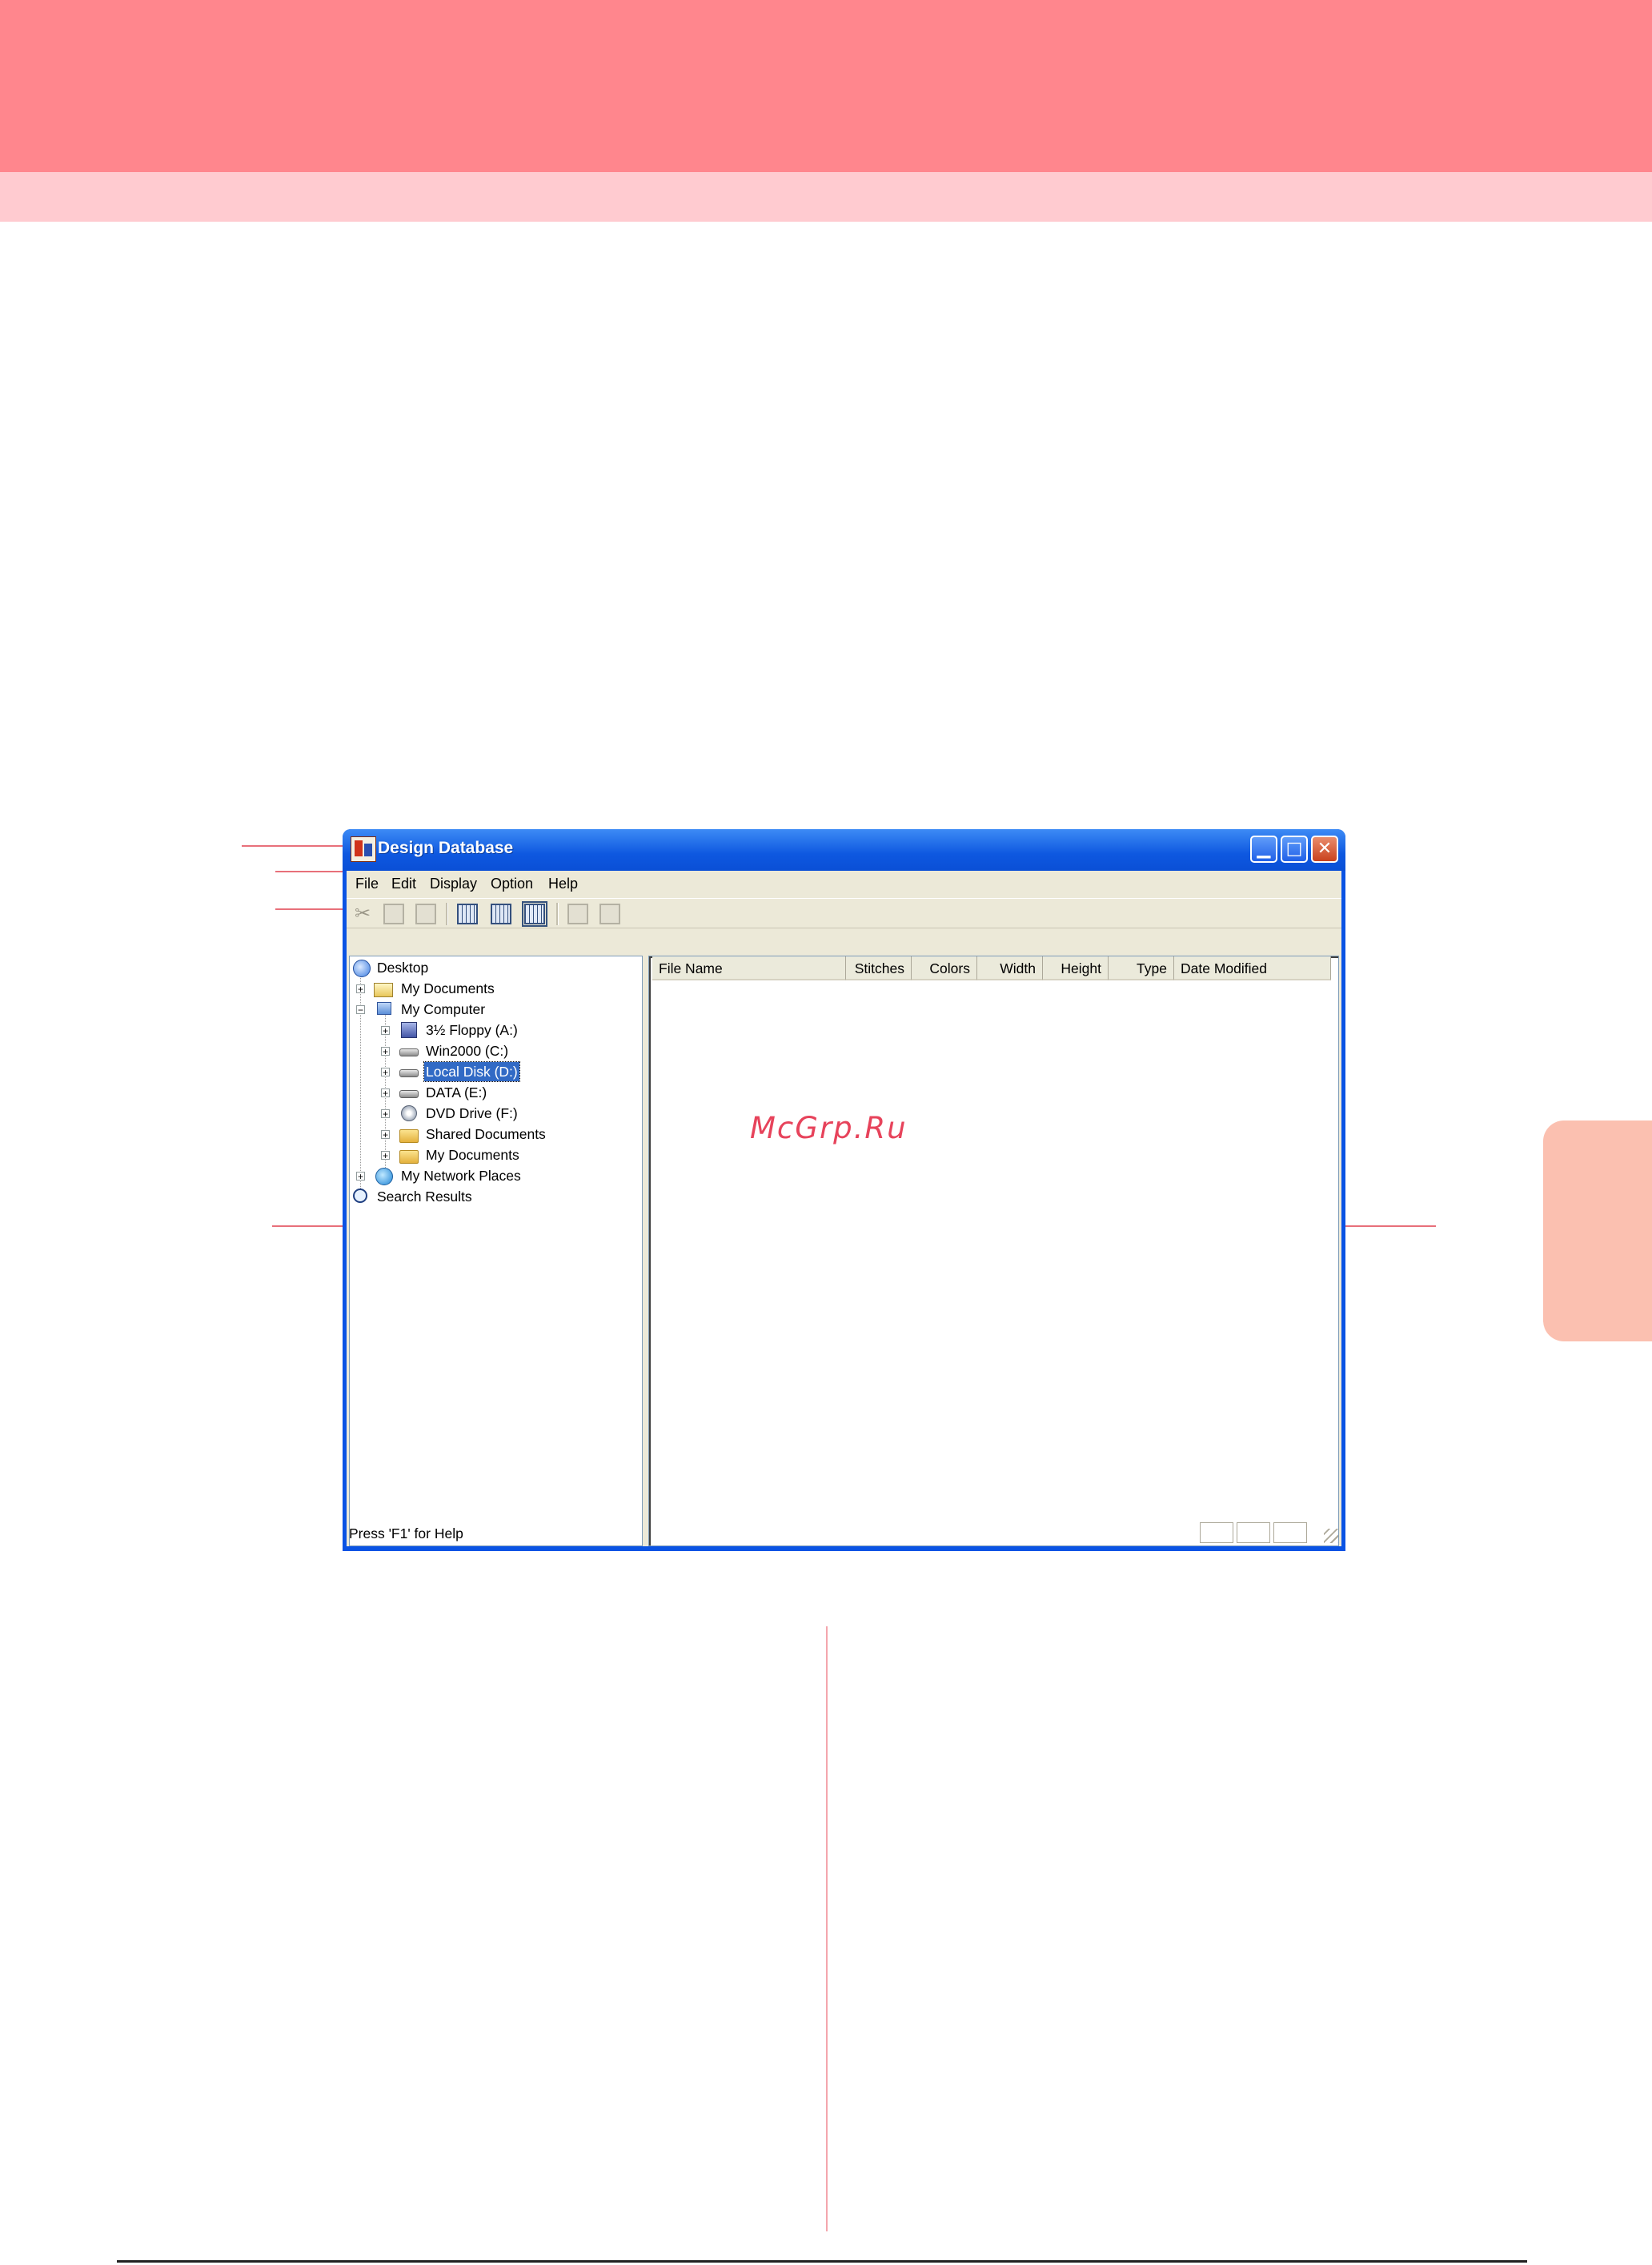  I want to click on menu-edit: Edit, so click(403, 884).